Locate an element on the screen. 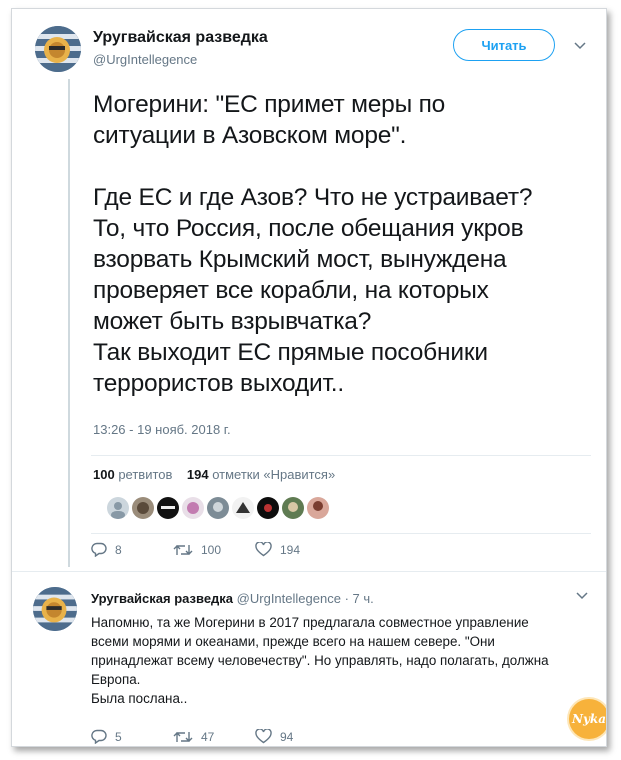  reply-button: 8 is located at coordinates (132, 549).